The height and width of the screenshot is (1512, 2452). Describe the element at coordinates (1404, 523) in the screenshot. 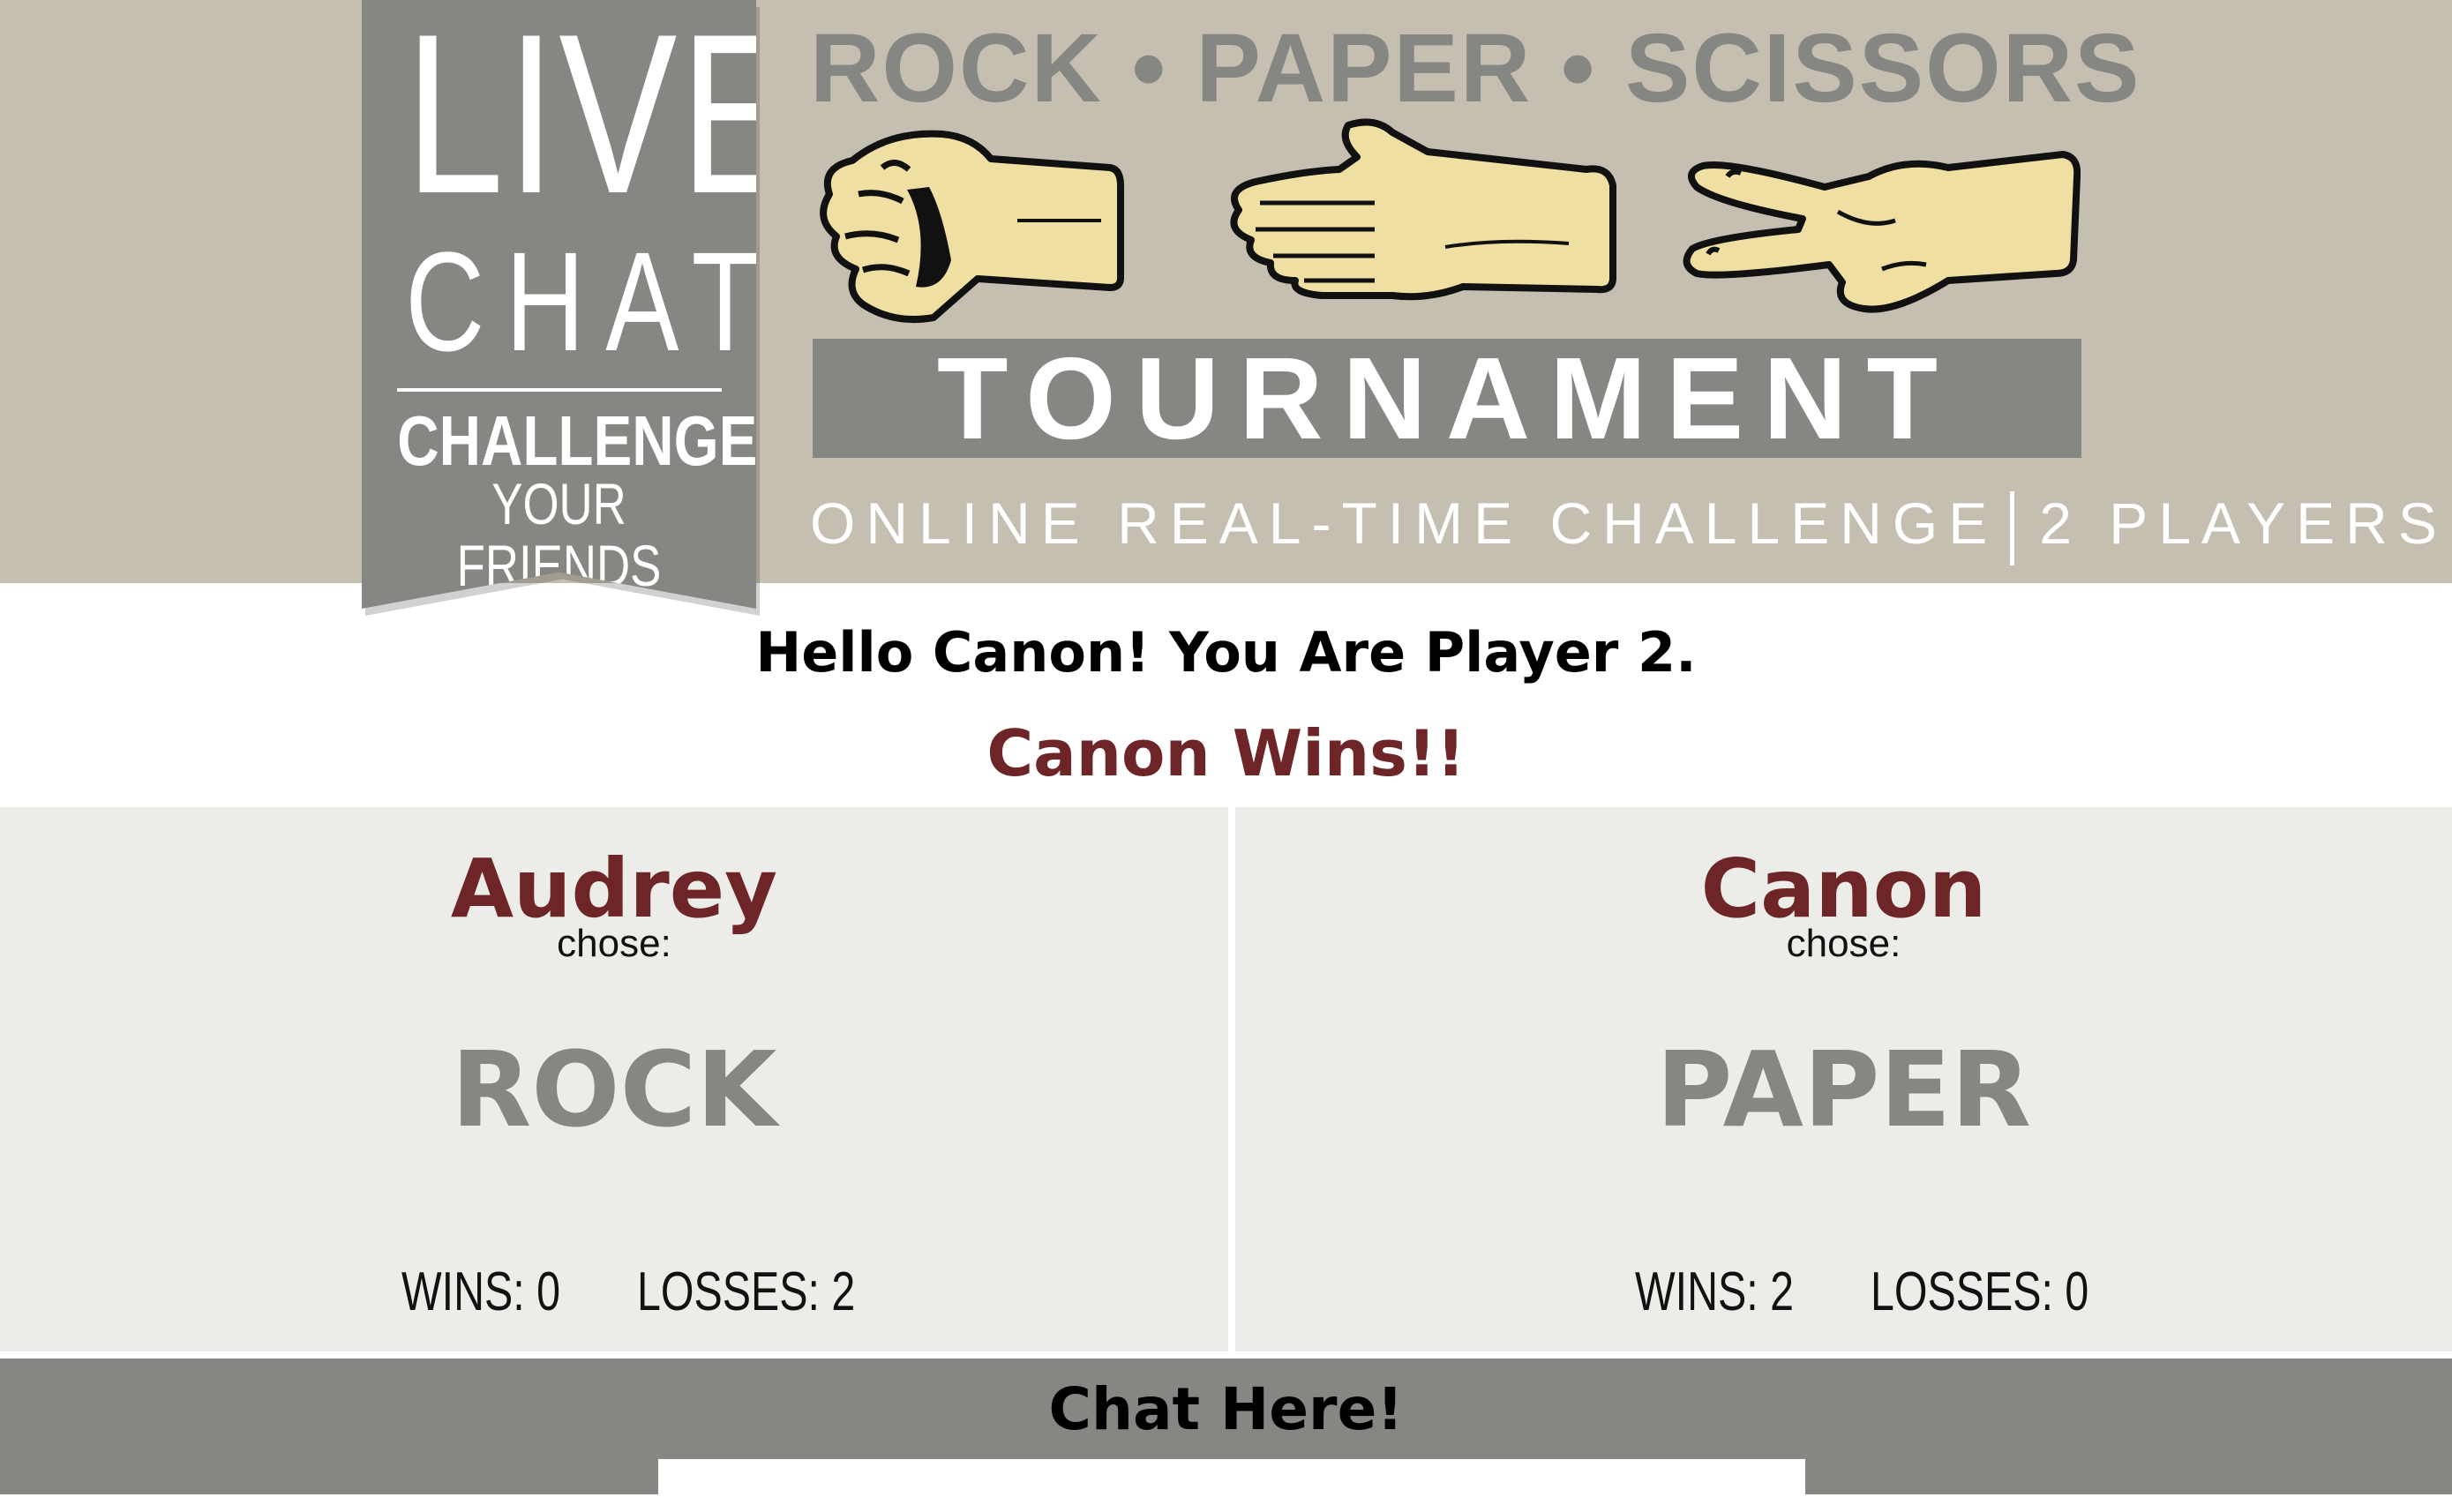

I see `subtitle-mode: ONLINE REAL-TIME CHALLENGE` at that location.